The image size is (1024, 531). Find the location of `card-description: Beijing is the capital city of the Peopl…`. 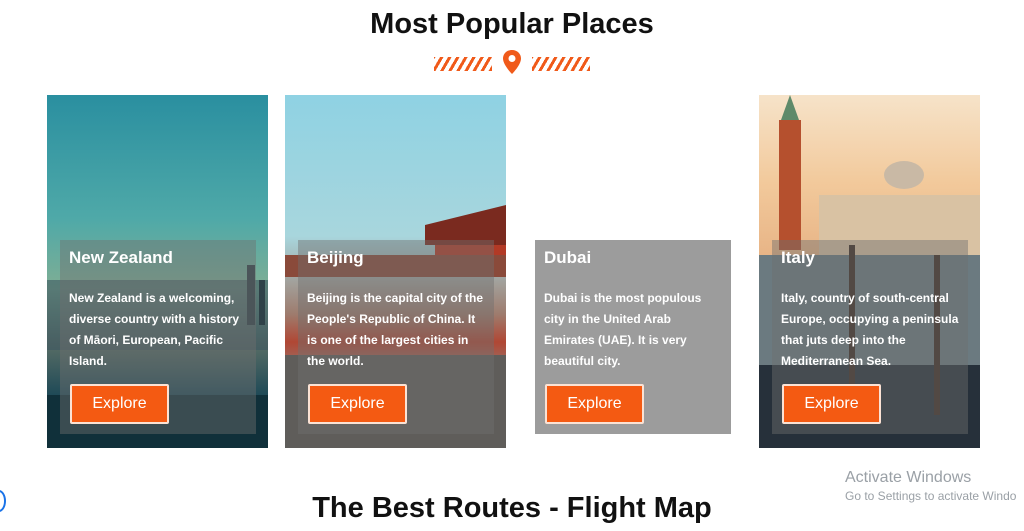

card-description: Beijing is the capital city of the Peopl… is located at coordinates (395, 329).